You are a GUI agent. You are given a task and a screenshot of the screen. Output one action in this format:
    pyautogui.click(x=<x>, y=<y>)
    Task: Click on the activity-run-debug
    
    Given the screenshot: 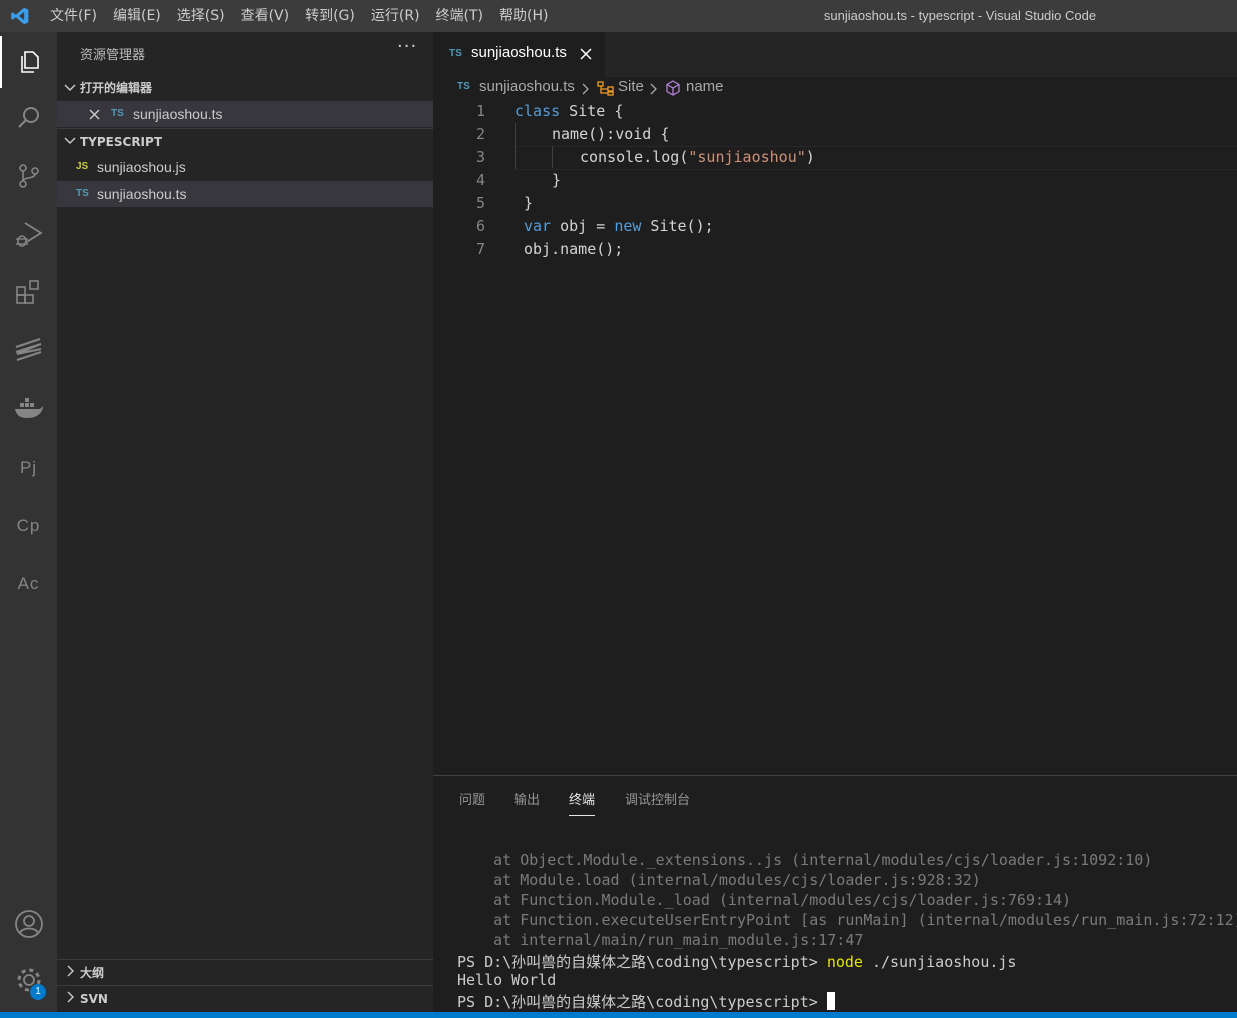 What is the action you would take?
    pyautogui.click(x=28, y=234)
    